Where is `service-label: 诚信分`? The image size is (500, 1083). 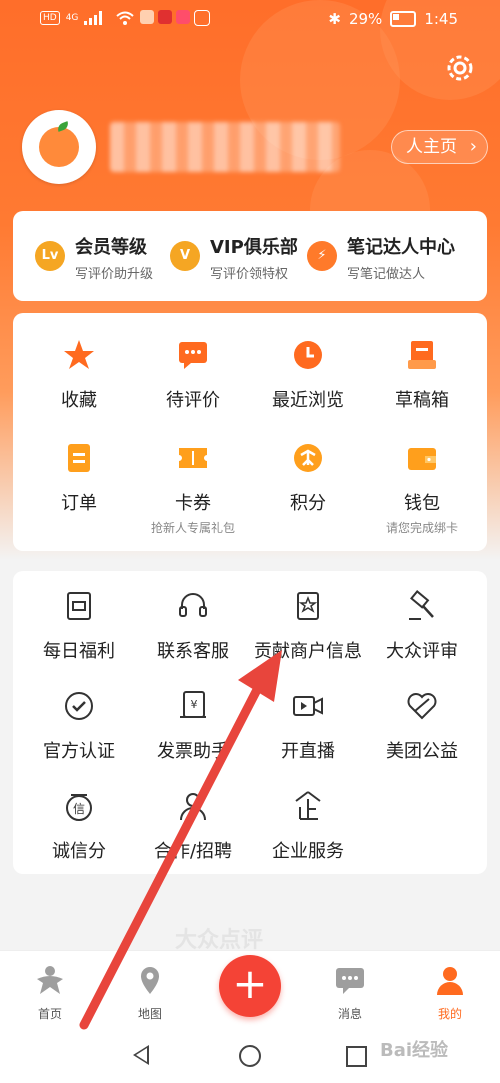 service-label: 诚信分 is located at coordinates (79, 851).